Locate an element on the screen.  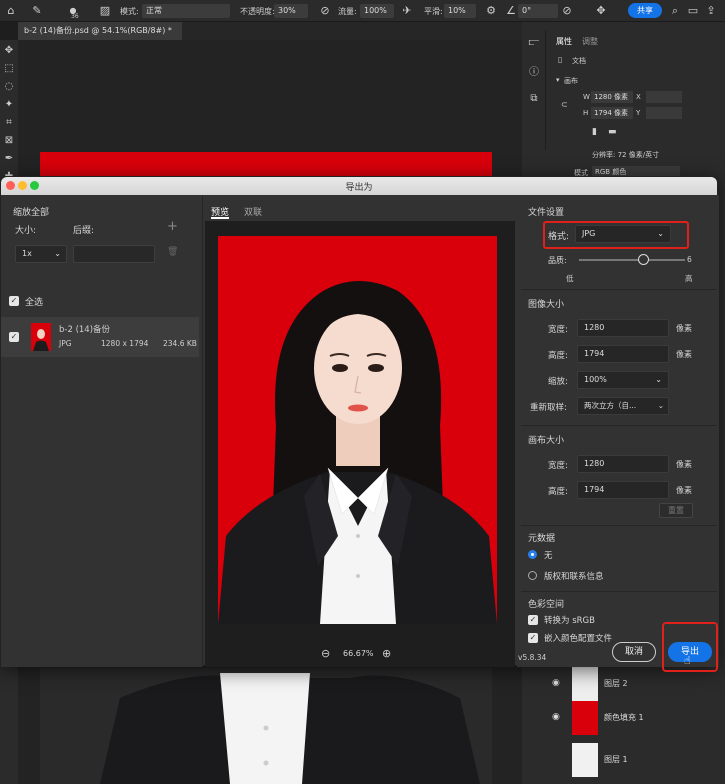
scale-select: 100% ⌄ is located at coordinates (623, 380).